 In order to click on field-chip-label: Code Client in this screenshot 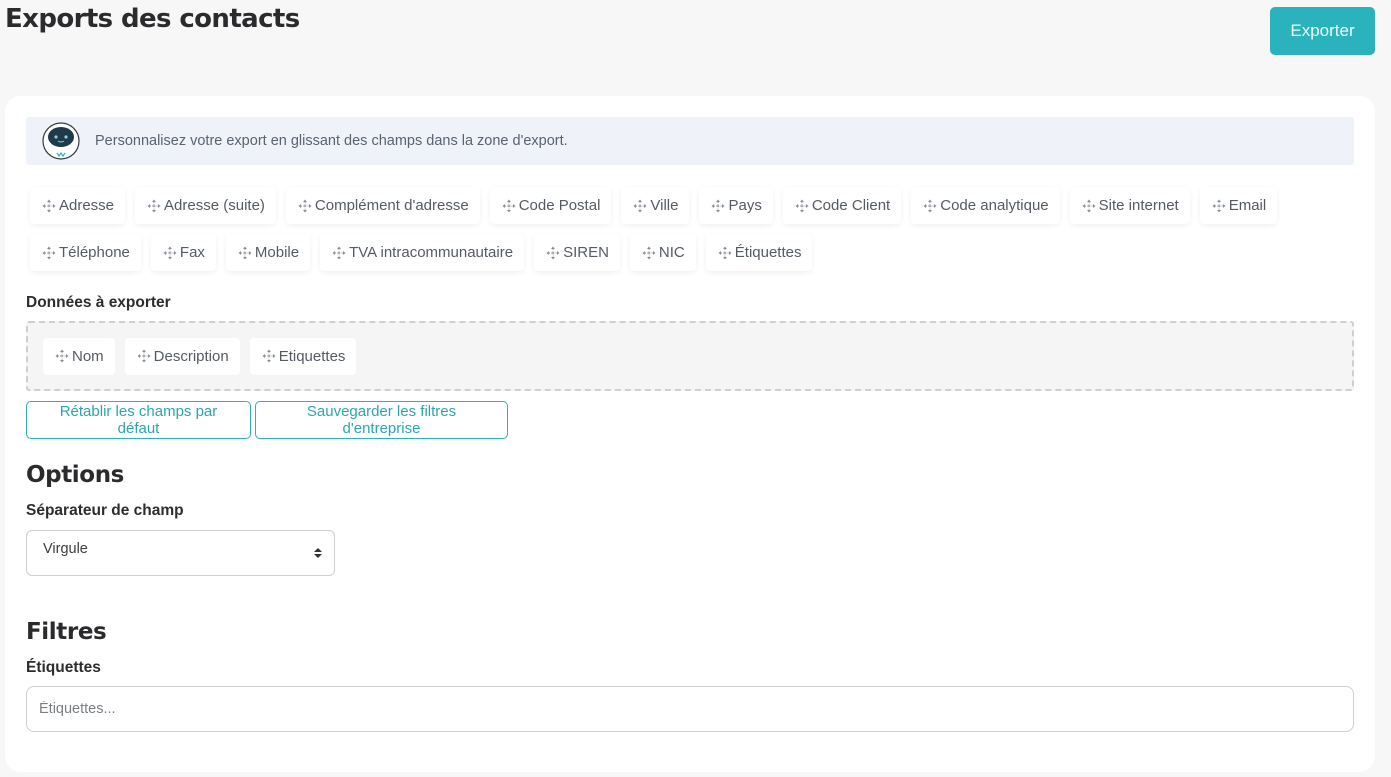, I will do `click(851, 205)`.